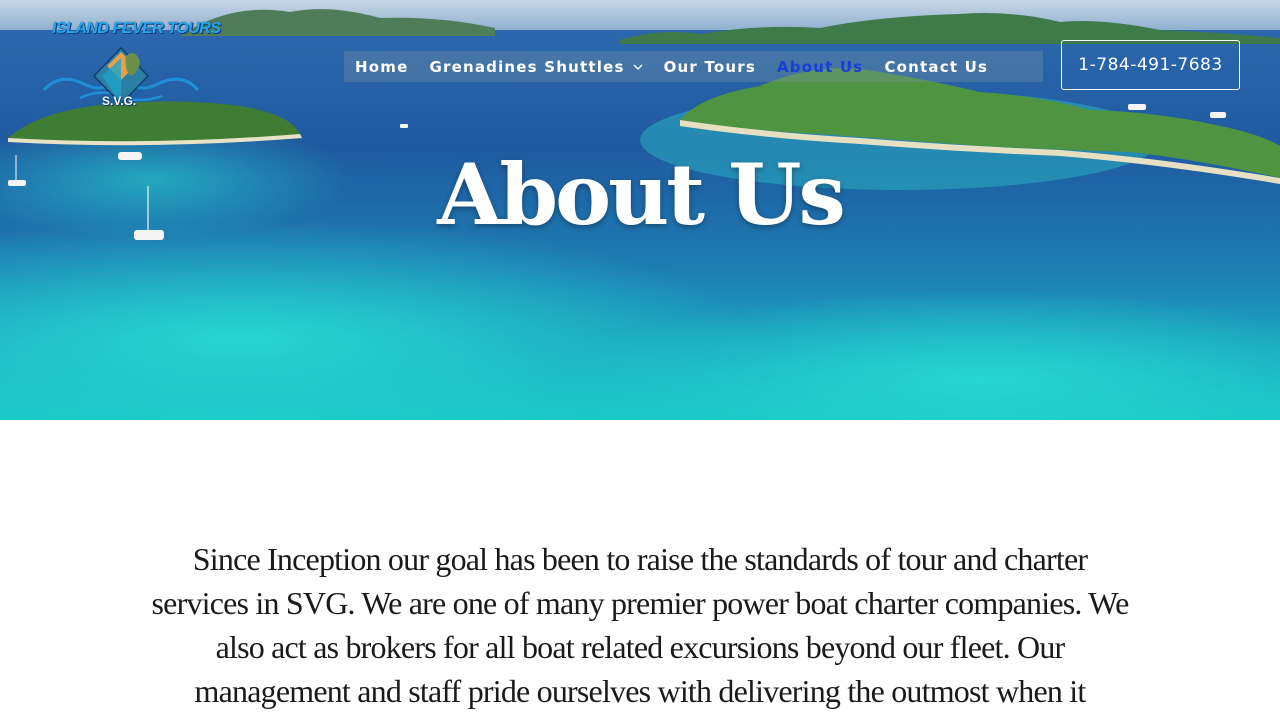  I want to click on site-logo: ISLAND FEVER TOURS S.V.G., so click(130, 65).